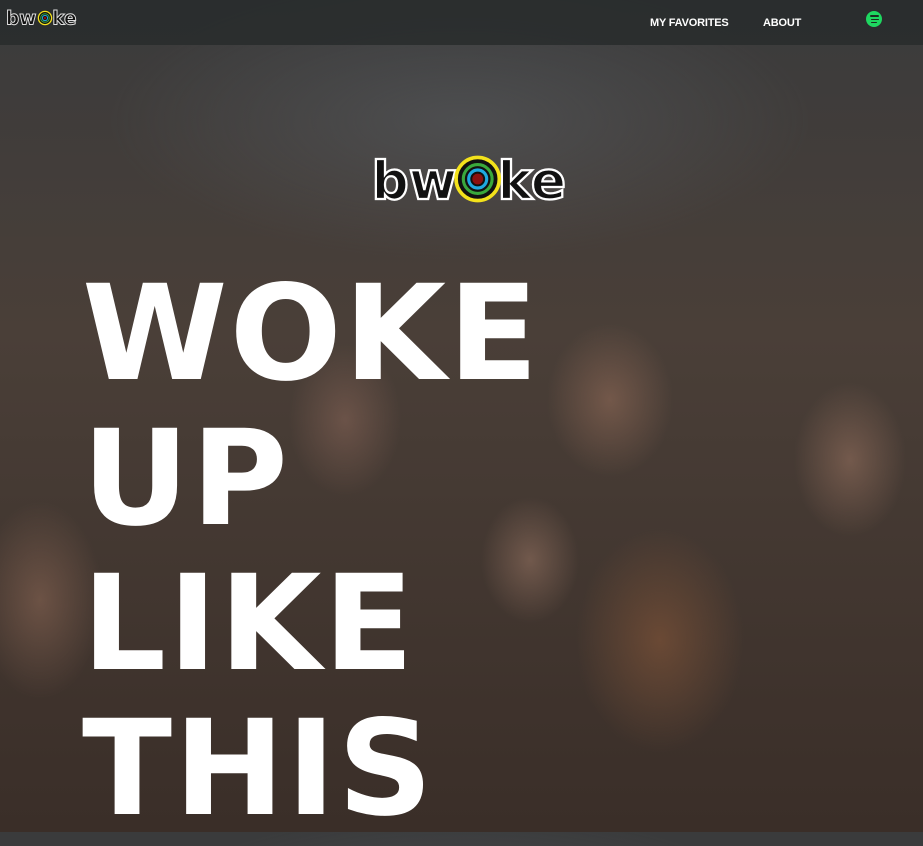 The height and width of the screenshot is (846, 923). I want to click on hero-line: WOKE, so click(311, 334).